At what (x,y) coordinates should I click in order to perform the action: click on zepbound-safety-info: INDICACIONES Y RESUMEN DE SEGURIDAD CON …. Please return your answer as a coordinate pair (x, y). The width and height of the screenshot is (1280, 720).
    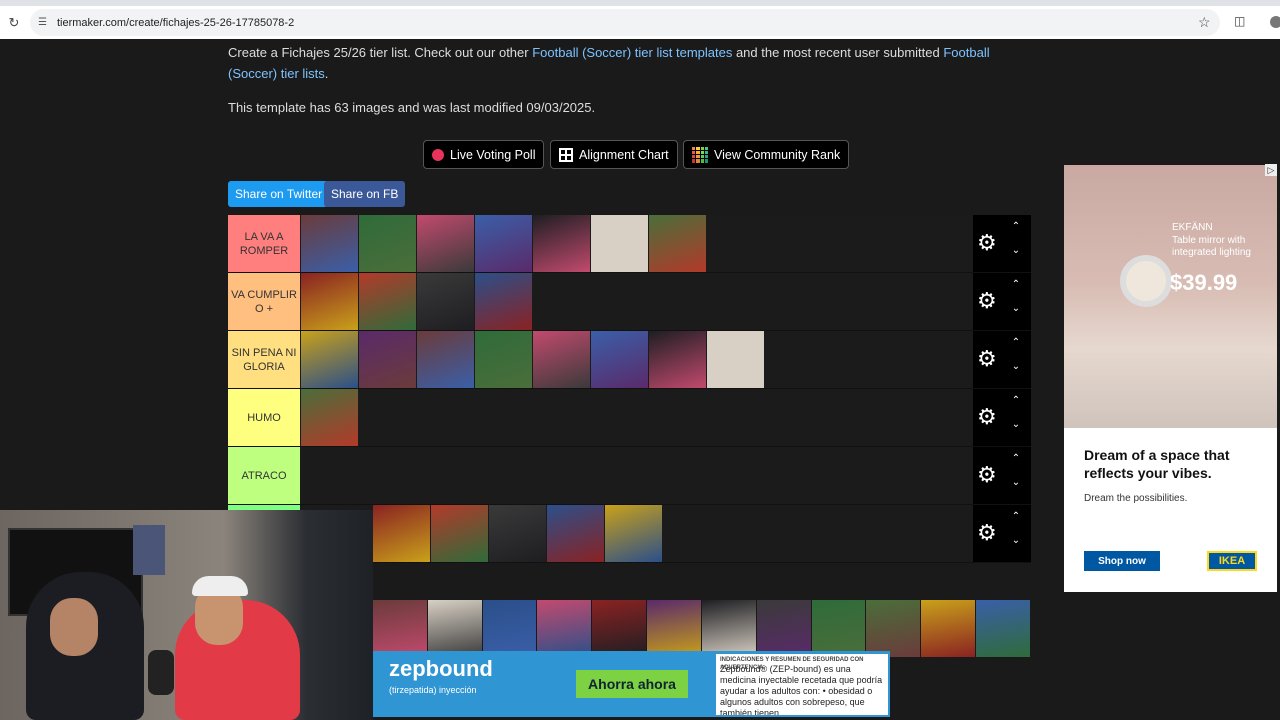
    Looking at the image, I should click on (802, 684).